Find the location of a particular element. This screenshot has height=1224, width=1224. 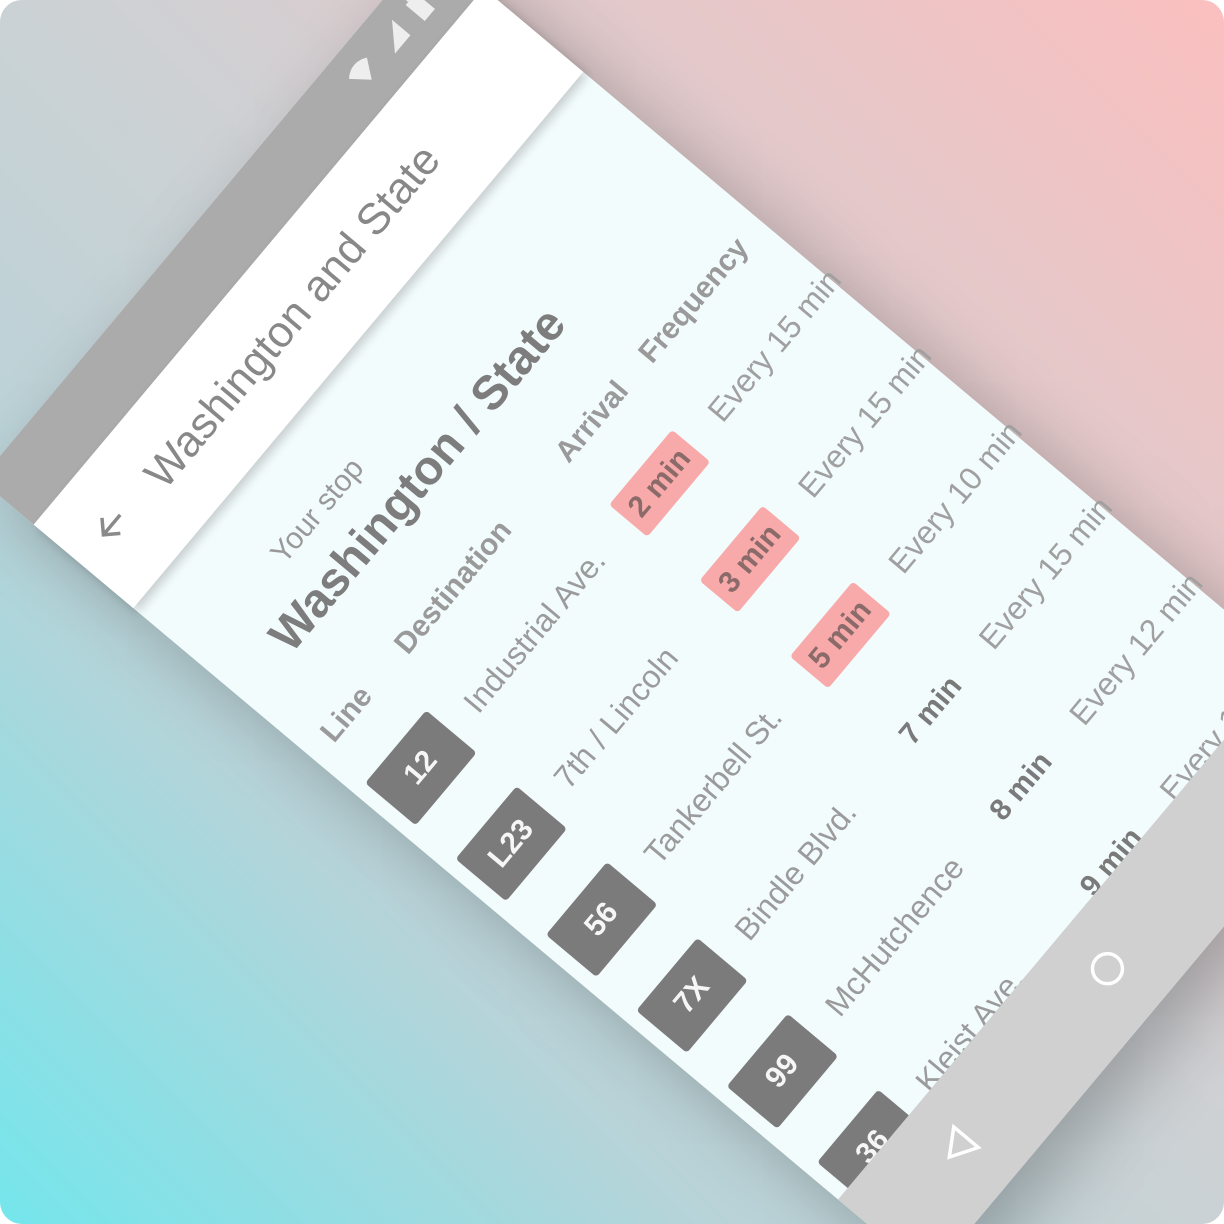

back-arrow-icon is located at coordinates (116, 528).